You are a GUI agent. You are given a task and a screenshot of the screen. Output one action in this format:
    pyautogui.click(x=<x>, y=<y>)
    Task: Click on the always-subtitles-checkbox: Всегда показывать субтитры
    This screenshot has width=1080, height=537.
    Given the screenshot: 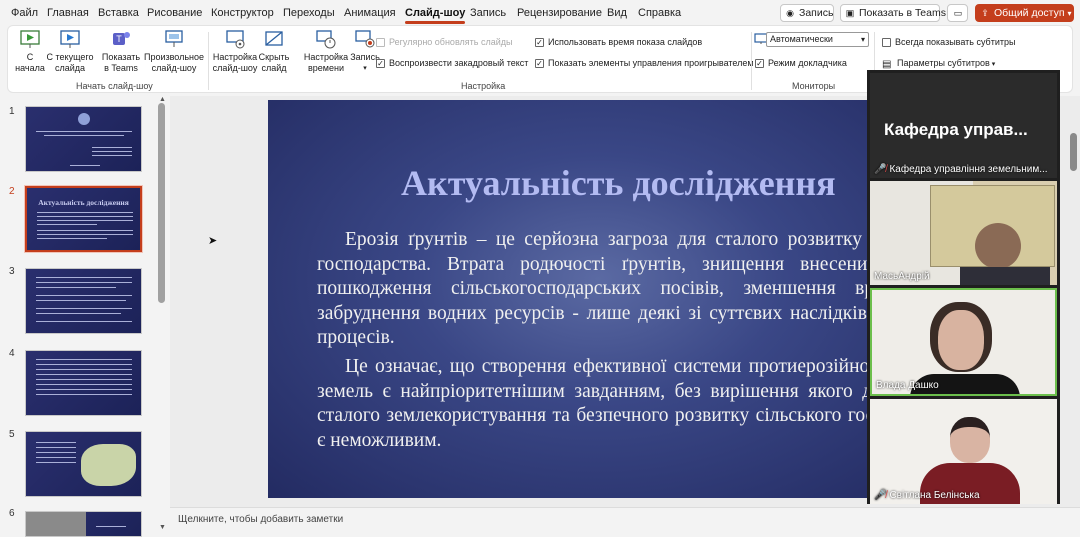 What is the action you would take?
    pyautogui.click(x=948, y=42)
    